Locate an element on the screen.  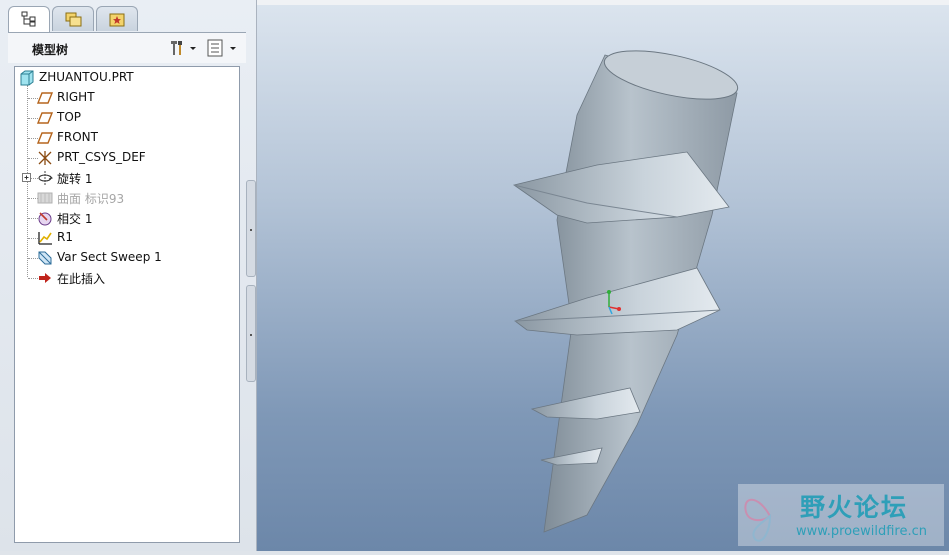
tab-folder-browser is located at coordinates (73, 18).